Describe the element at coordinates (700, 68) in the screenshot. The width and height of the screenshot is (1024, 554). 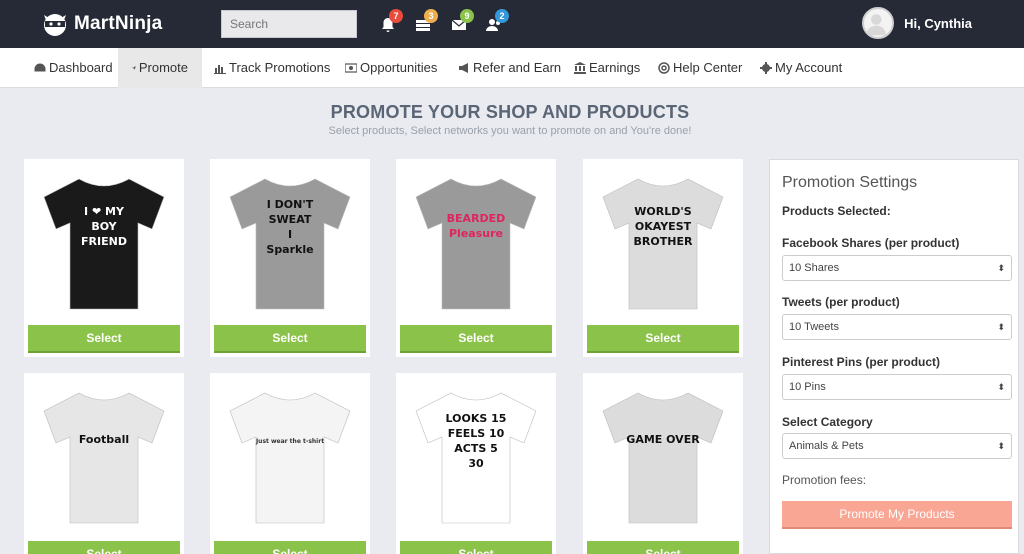
I see `nav-help-center: Help Center` at that location.